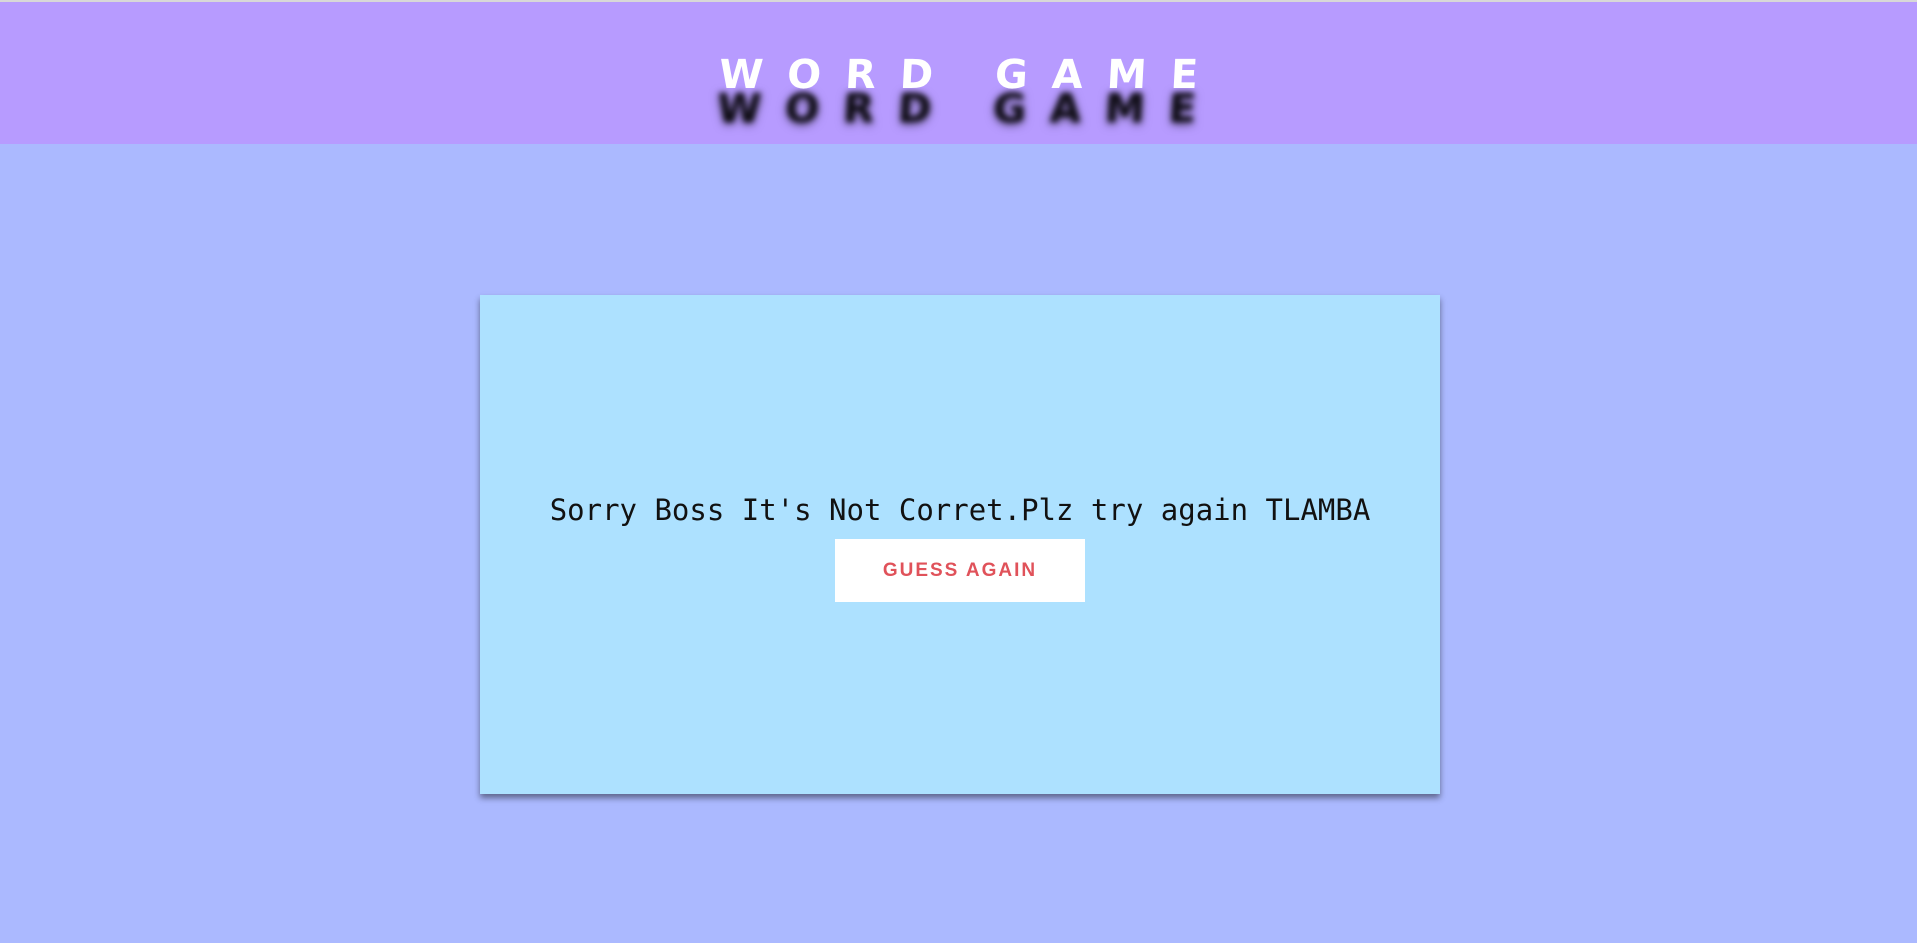 Image resolution: width=1917 pixels, height=943 pixels. I want to click on page-title: WORD GAME, so click(970, 75).